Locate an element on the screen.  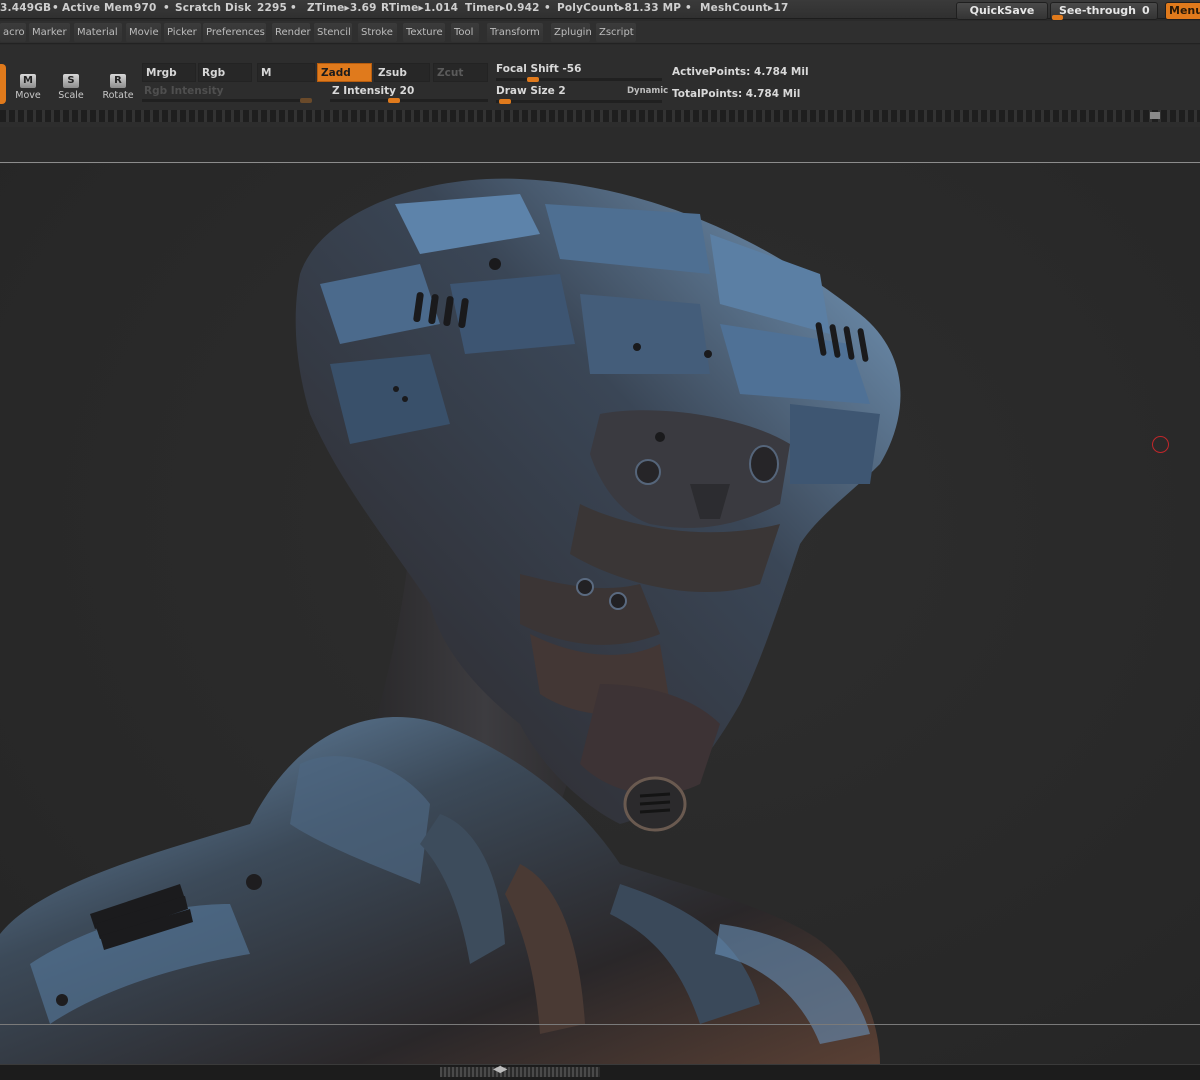
menu-preferences: Preferences is located at coordinates (234, 32).